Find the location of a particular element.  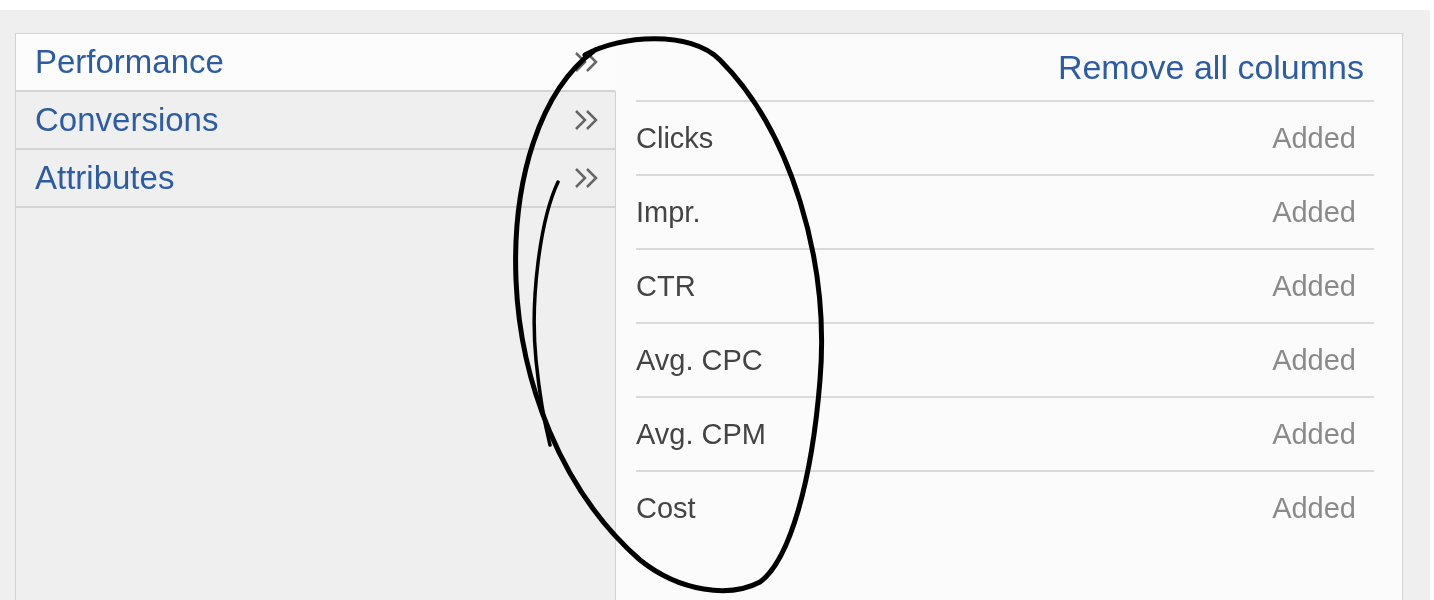

category-tab: Conversions is located at coordinates (316, 121).